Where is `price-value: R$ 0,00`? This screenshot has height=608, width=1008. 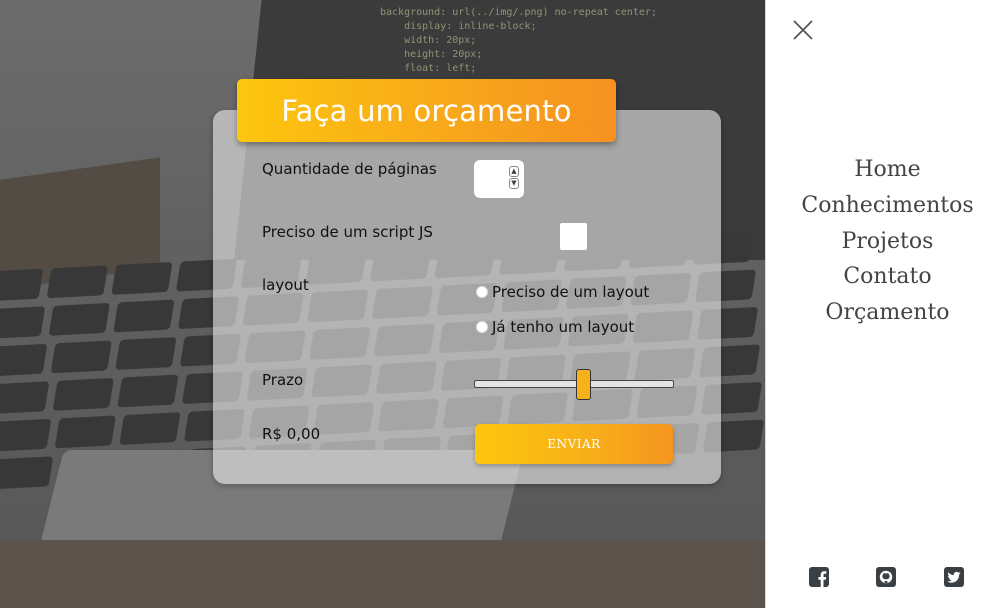
price-value: R$ 0,00 is located at coordinates (291, 434).